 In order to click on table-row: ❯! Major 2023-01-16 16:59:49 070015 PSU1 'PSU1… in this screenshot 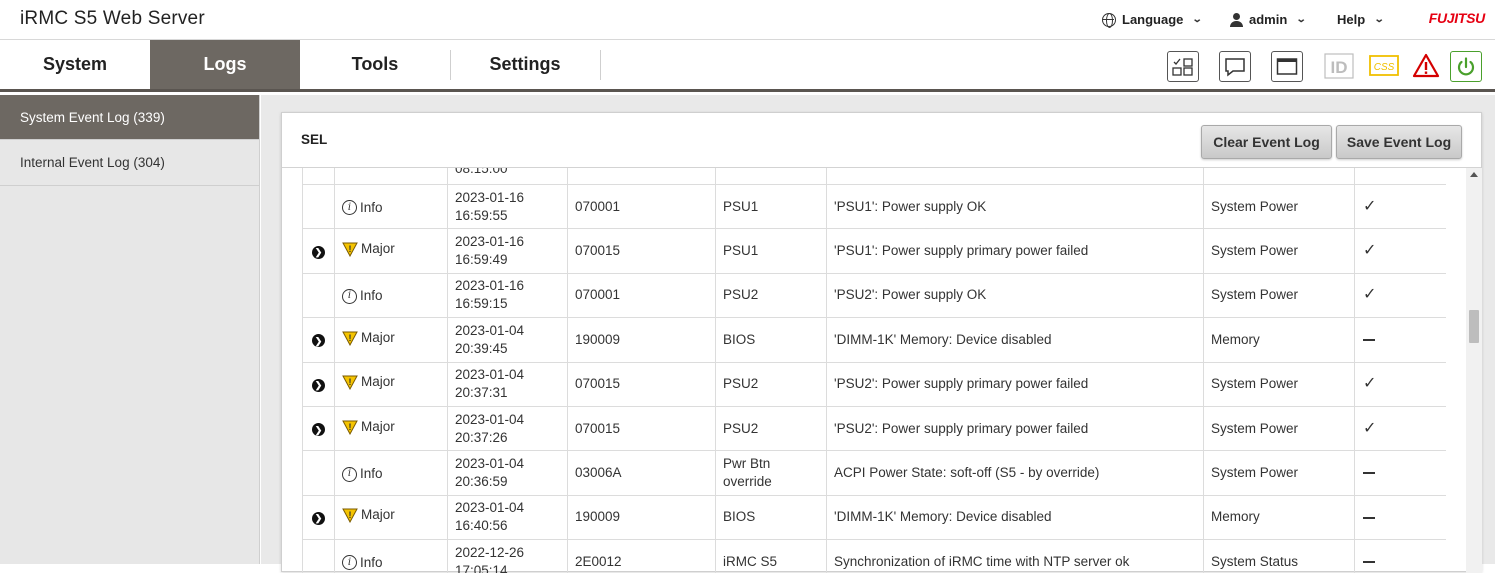, I will do `click(874, 251)`.